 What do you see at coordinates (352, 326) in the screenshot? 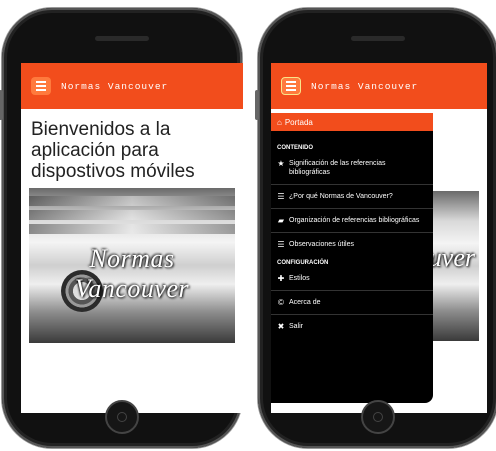
I see `drawer-item-salir: ✖ Salir` at bounding box center [352, 326].